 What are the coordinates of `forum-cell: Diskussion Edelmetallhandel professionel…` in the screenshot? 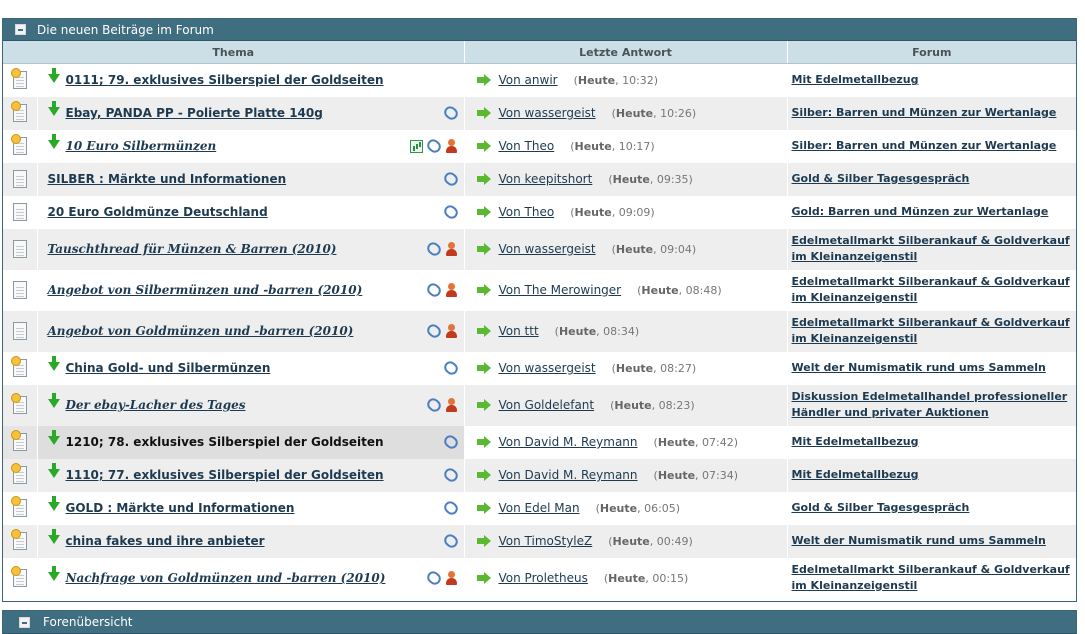 It's located at (931, 405).